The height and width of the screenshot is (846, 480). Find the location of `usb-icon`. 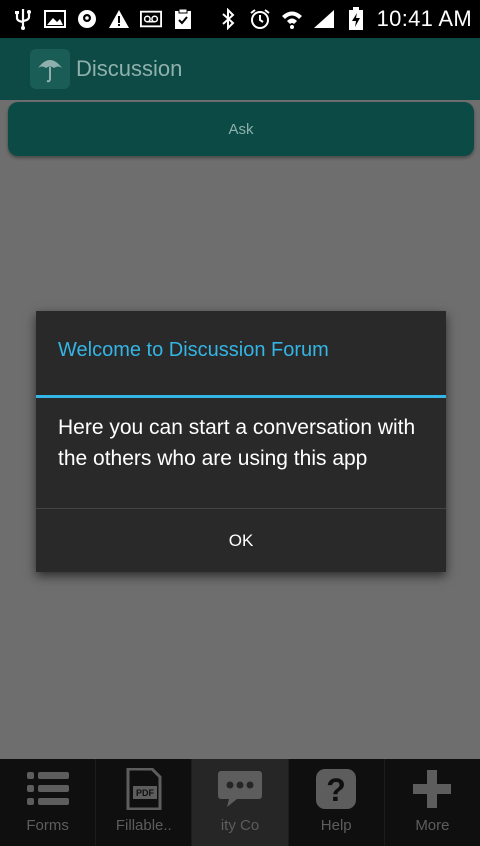

usb-icon is located at coordinates (23, 19).